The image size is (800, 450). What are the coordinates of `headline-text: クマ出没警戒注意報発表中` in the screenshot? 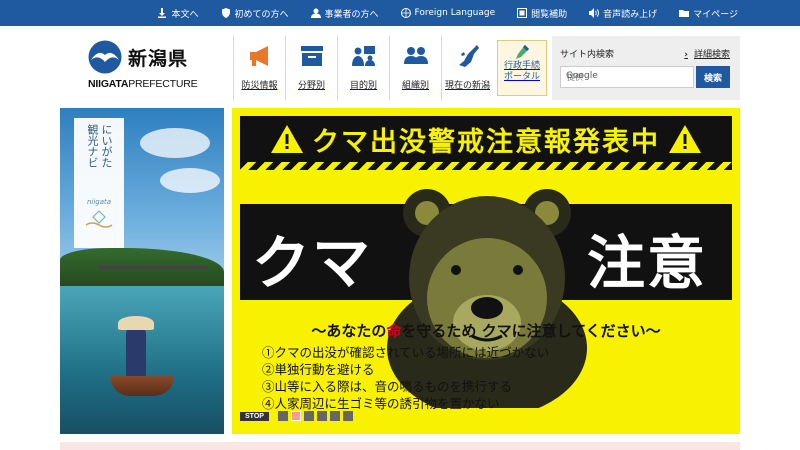 It's located at (486, 142).